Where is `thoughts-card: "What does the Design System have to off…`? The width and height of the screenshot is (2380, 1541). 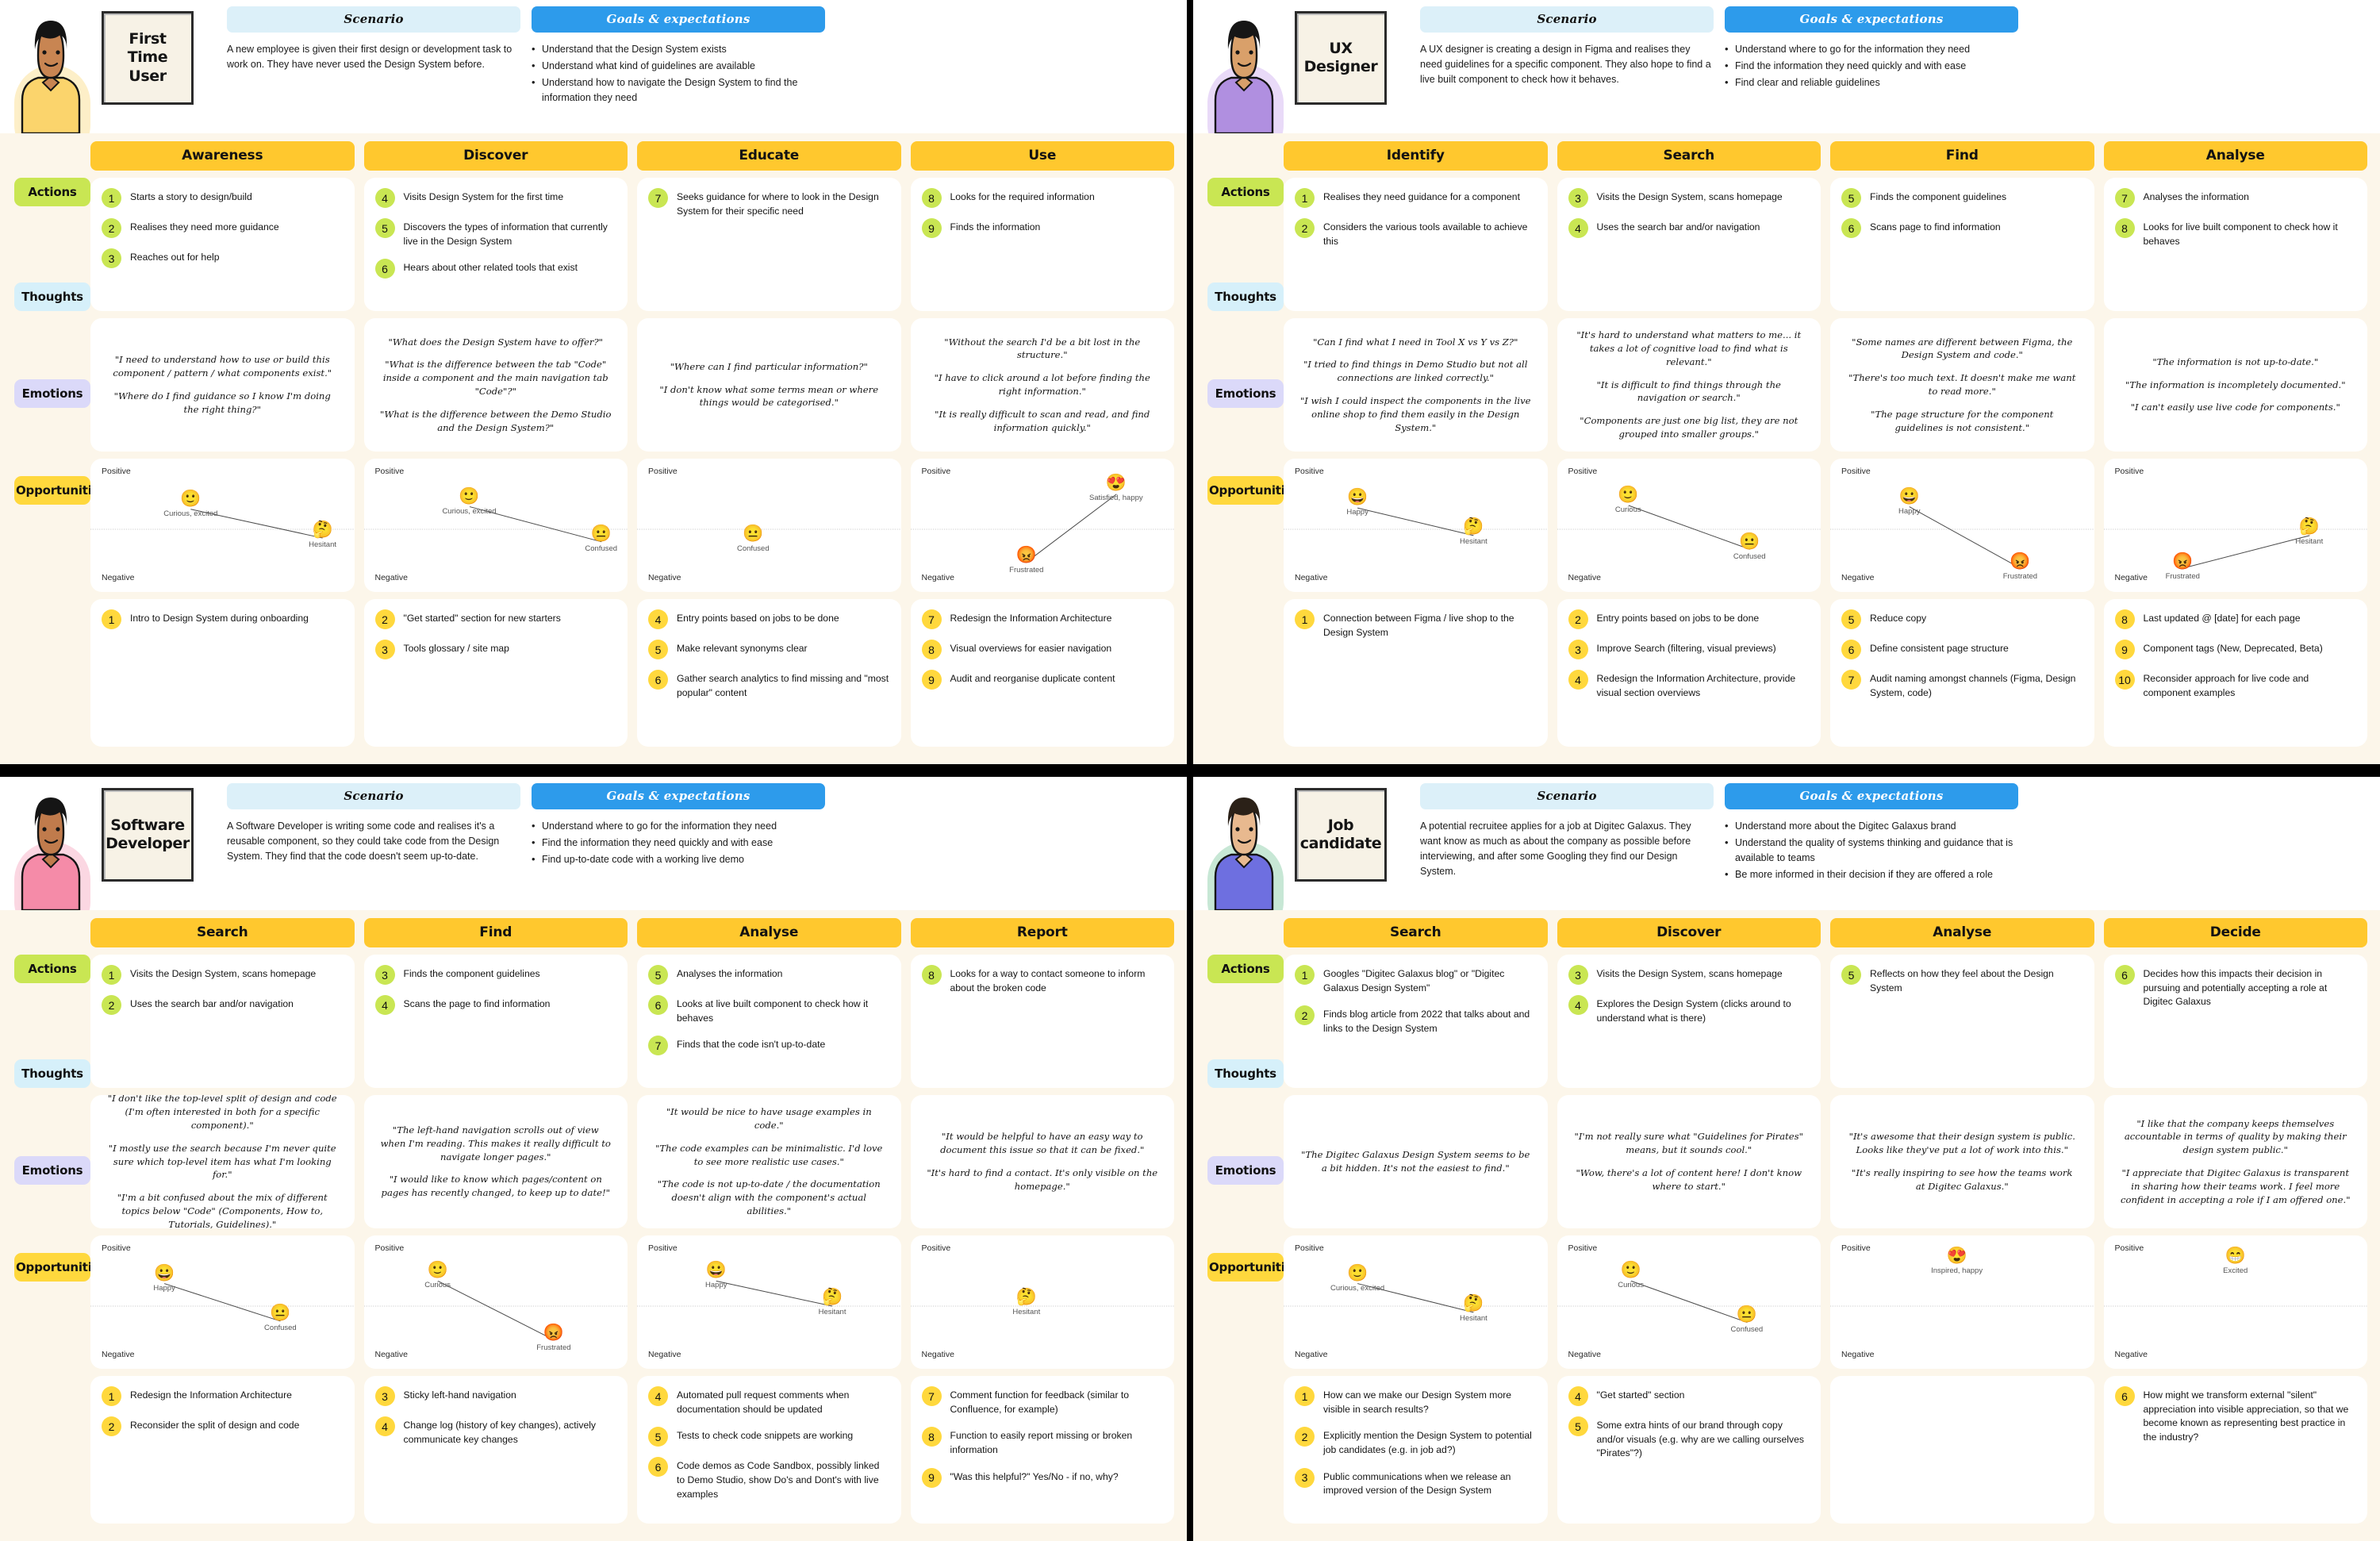 thoughts-card: "What does the Design System have to off… is located at coordinates (495, 385).